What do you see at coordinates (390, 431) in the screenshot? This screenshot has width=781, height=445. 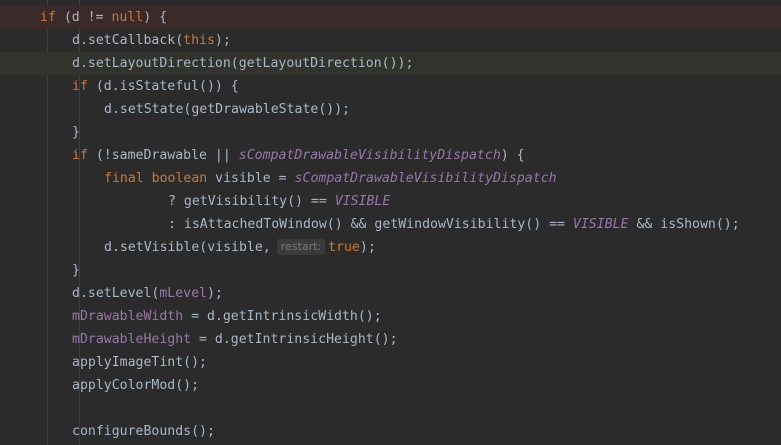 I see `code-line: configureBounds();` at bounding box center [390, 431].